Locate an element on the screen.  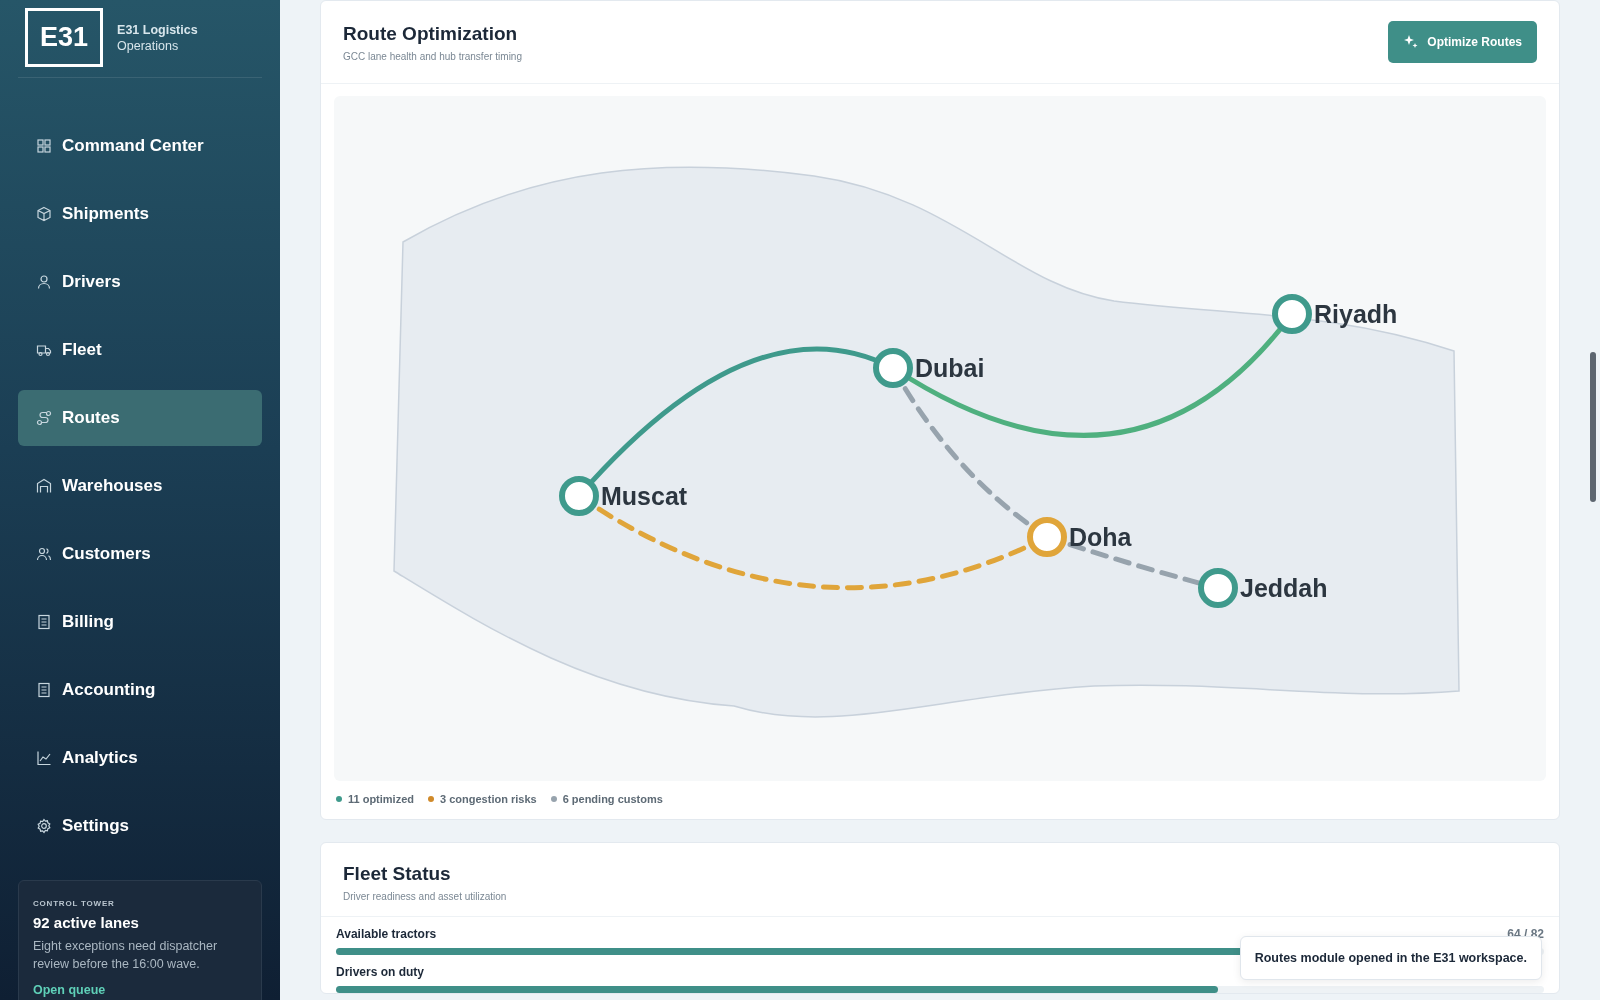
chart-icon is located at coordinates (44, 758).